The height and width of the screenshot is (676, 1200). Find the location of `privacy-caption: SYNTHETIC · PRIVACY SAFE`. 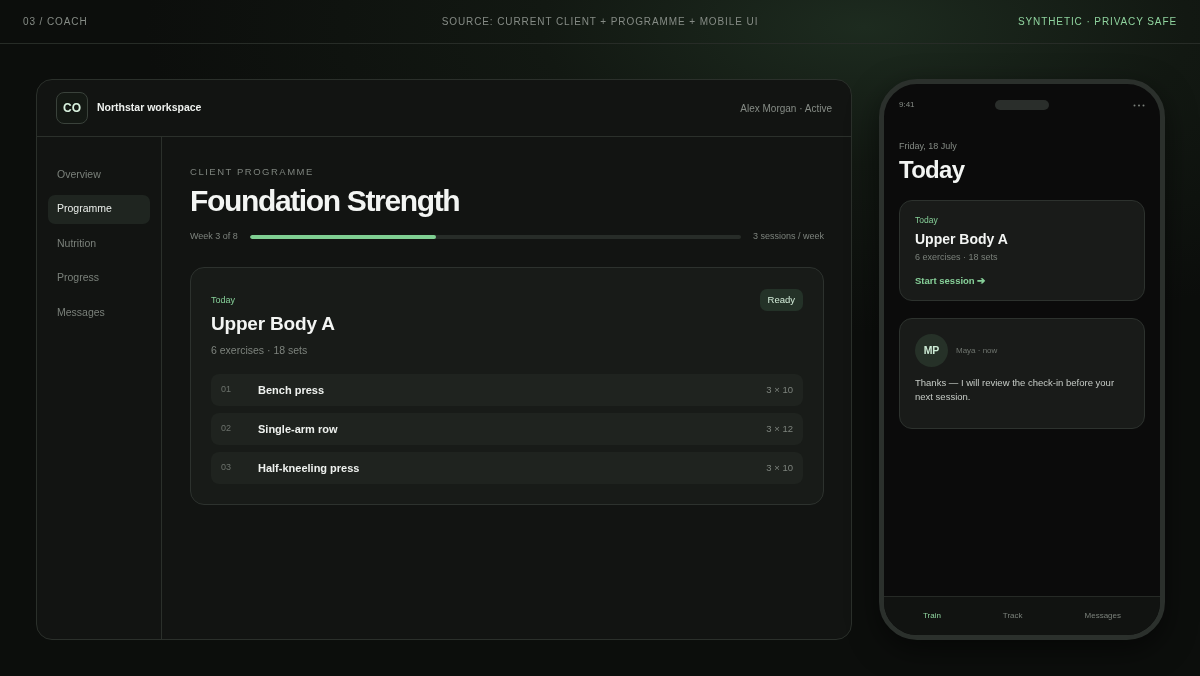

privacy-caption: SYNTHETIC · PRIVACY SAFE is located at coordinates (1097, 22).